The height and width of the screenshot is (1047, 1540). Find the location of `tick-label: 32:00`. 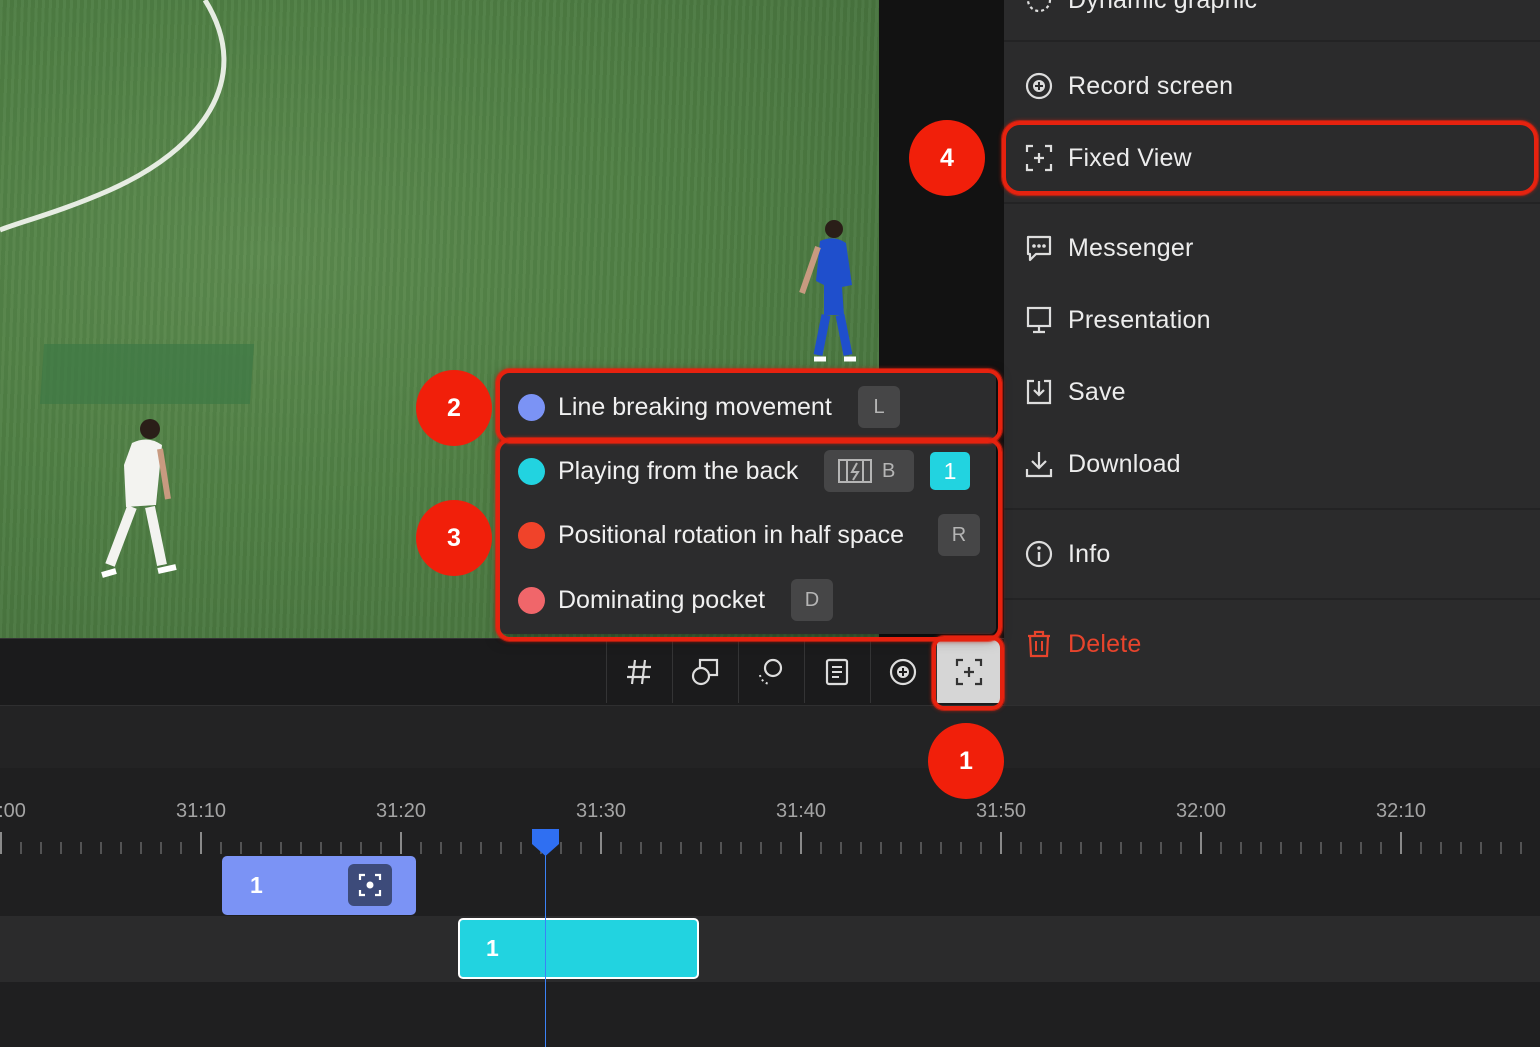

tick-label: 32:00 is located at coordinates (1201, 811).